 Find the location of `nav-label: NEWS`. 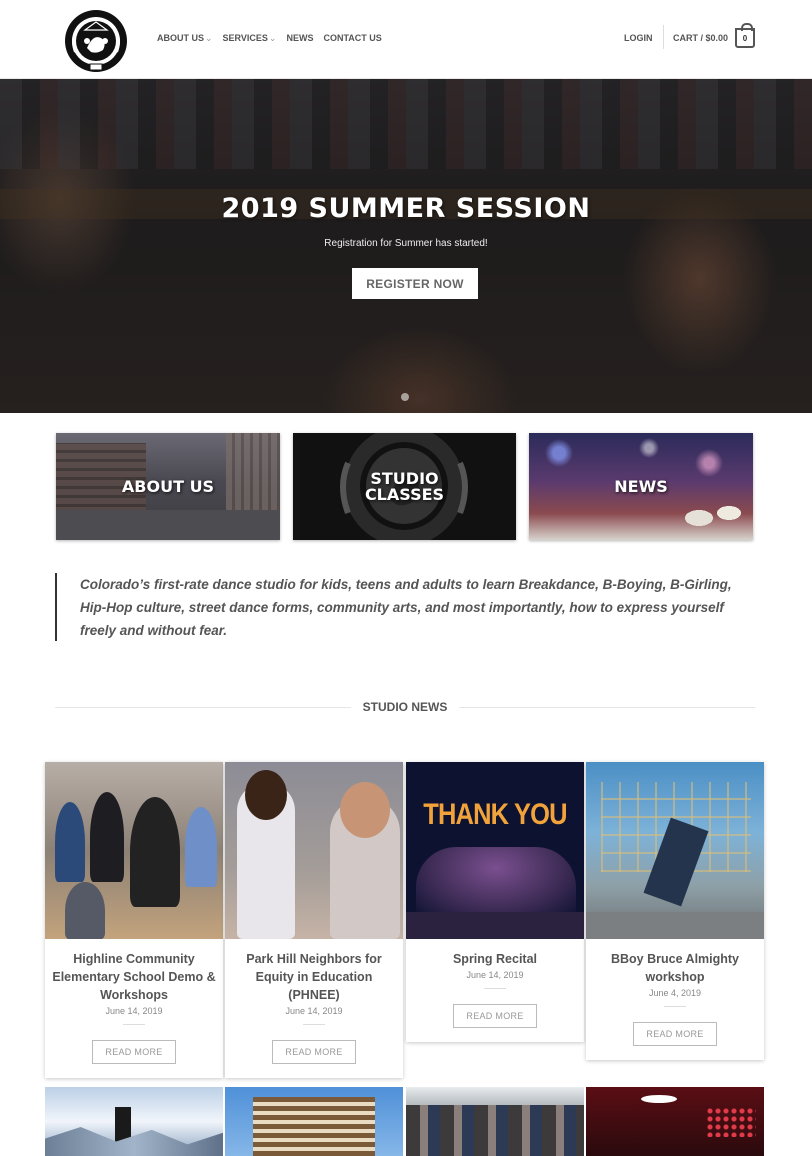

nav-label: NEWS is located at coordinates (300, 38).